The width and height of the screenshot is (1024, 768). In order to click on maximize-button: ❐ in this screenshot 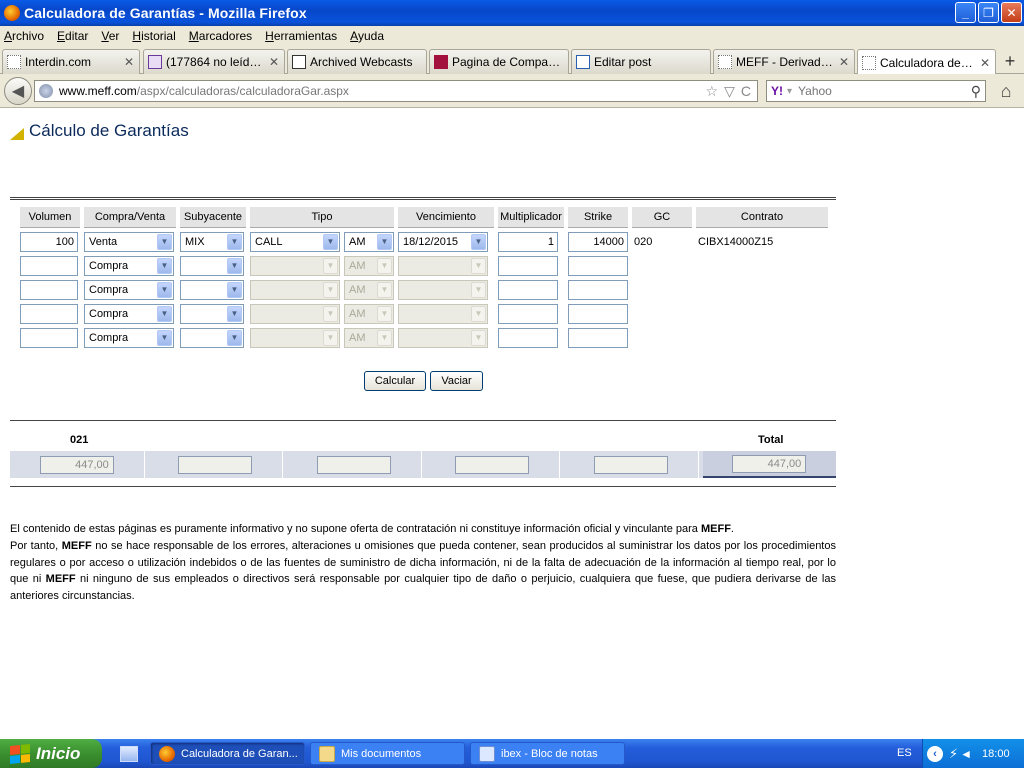, I will do `click(988, 12)`.